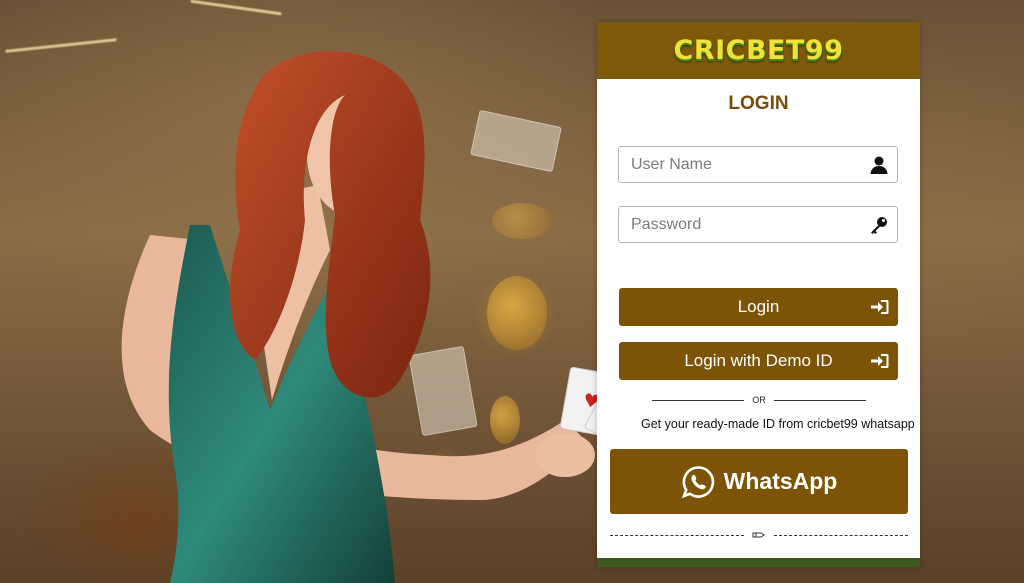  Describe the element at coordinates (697, 481) in the screenshot. I see `whatsapp-icon` at that location.